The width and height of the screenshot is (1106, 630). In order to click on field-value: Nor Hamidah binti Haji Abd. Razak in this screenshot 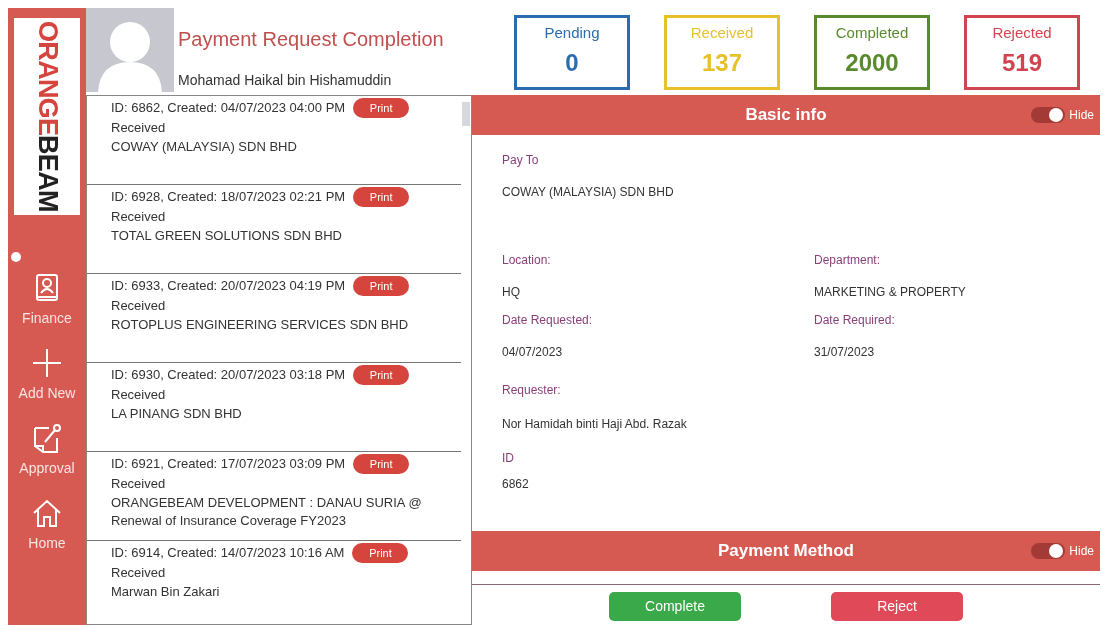, I will do `click(595, 424)`.